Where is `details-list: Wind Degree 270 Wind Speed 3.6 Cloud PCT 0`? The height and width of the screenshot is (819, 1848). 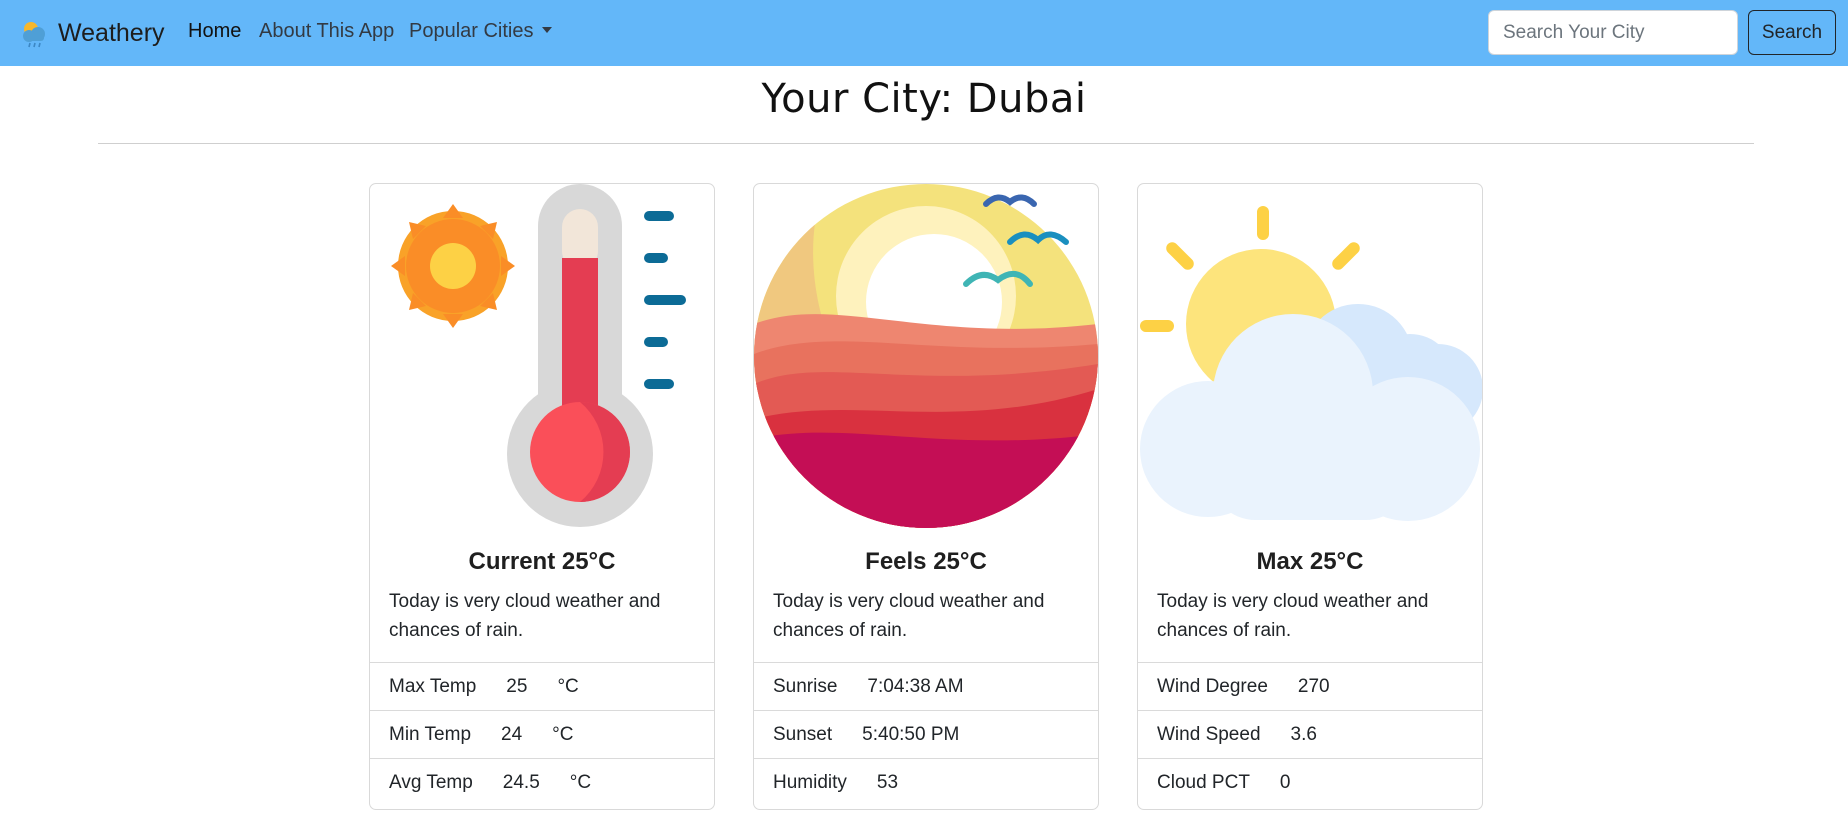
details-list: Wind Degree 270 Wind Speed 3.6 Cloud PCT 0 is located at coordinates (1310, 734).